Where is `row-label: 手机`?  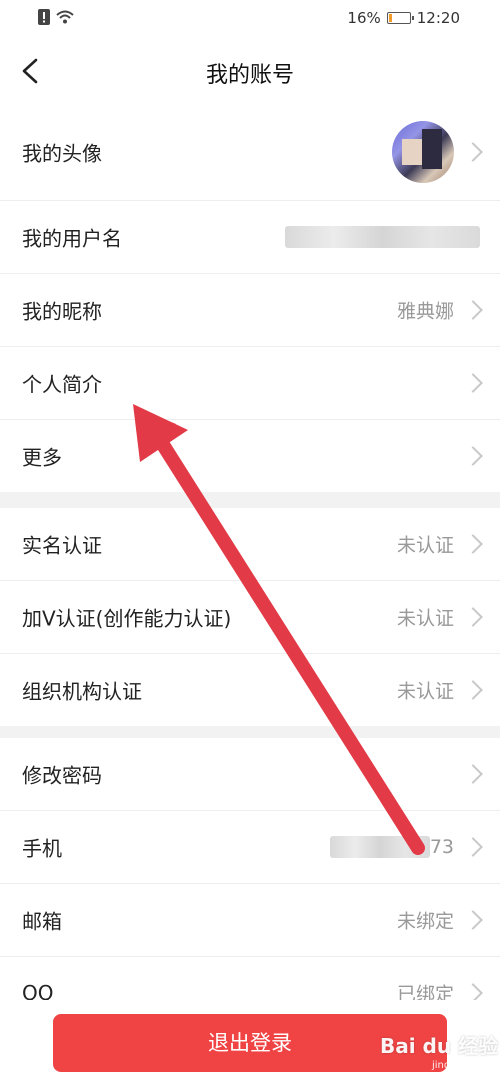 row-label: 手机 is located at coordinates (42, 848).